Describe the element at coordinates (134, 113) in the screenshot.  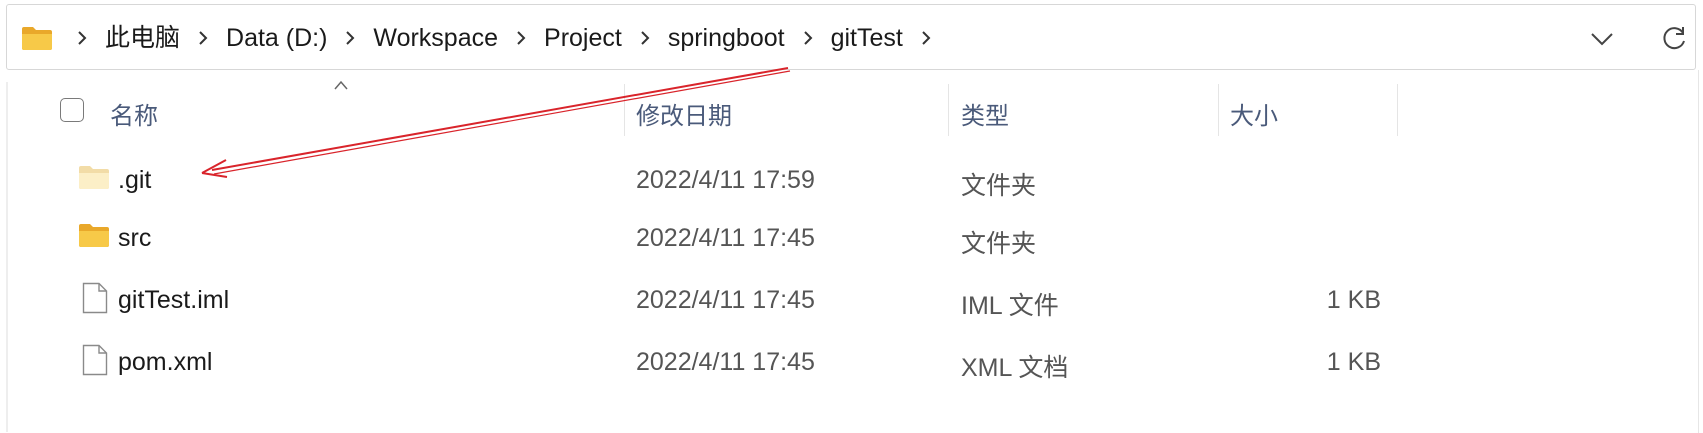
I see `column-header-name: 名称` at that location.